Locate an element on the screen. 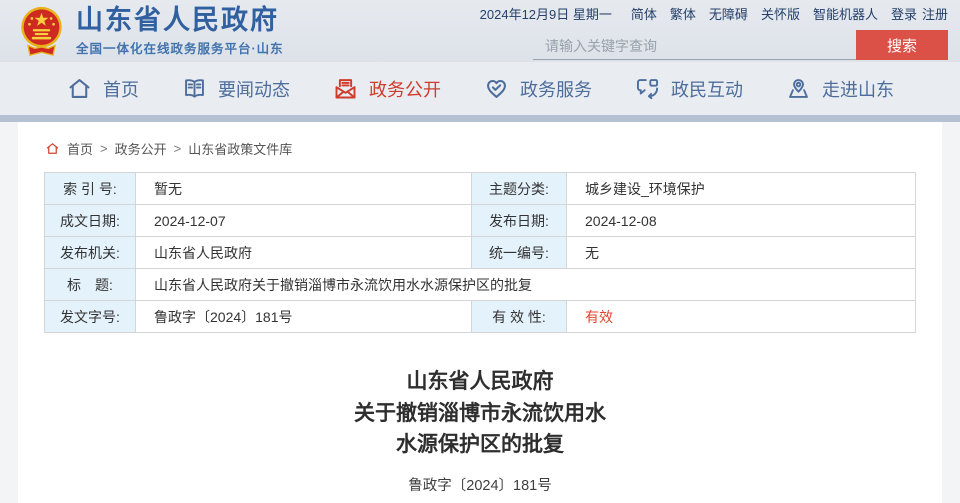 This screenshot has height=503, width=960. meta-label-unified-no: 统一编号: is located at coordinates (519, 252).